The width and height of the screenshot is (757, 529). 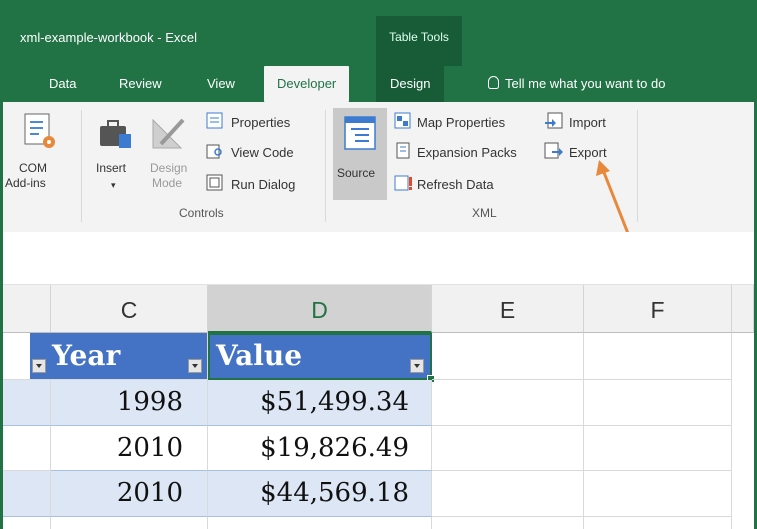 I want to click on value-cell, so click(x=320, y=523).